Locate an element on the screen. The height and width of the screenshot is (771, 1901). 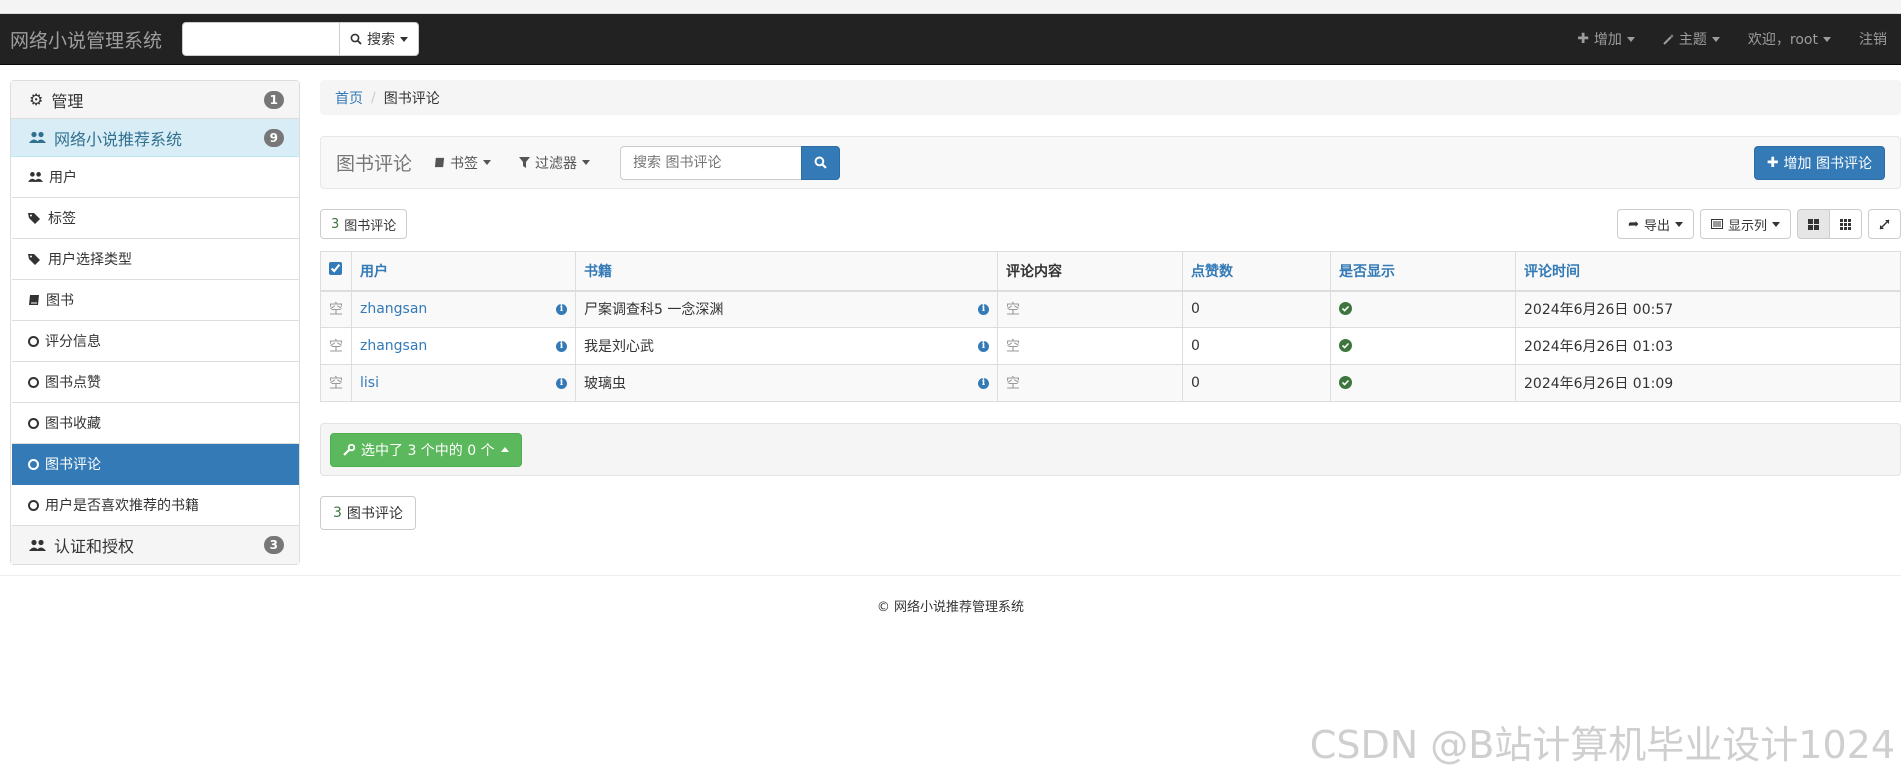
fullscreen-button is located at coordinates (1884, 224).